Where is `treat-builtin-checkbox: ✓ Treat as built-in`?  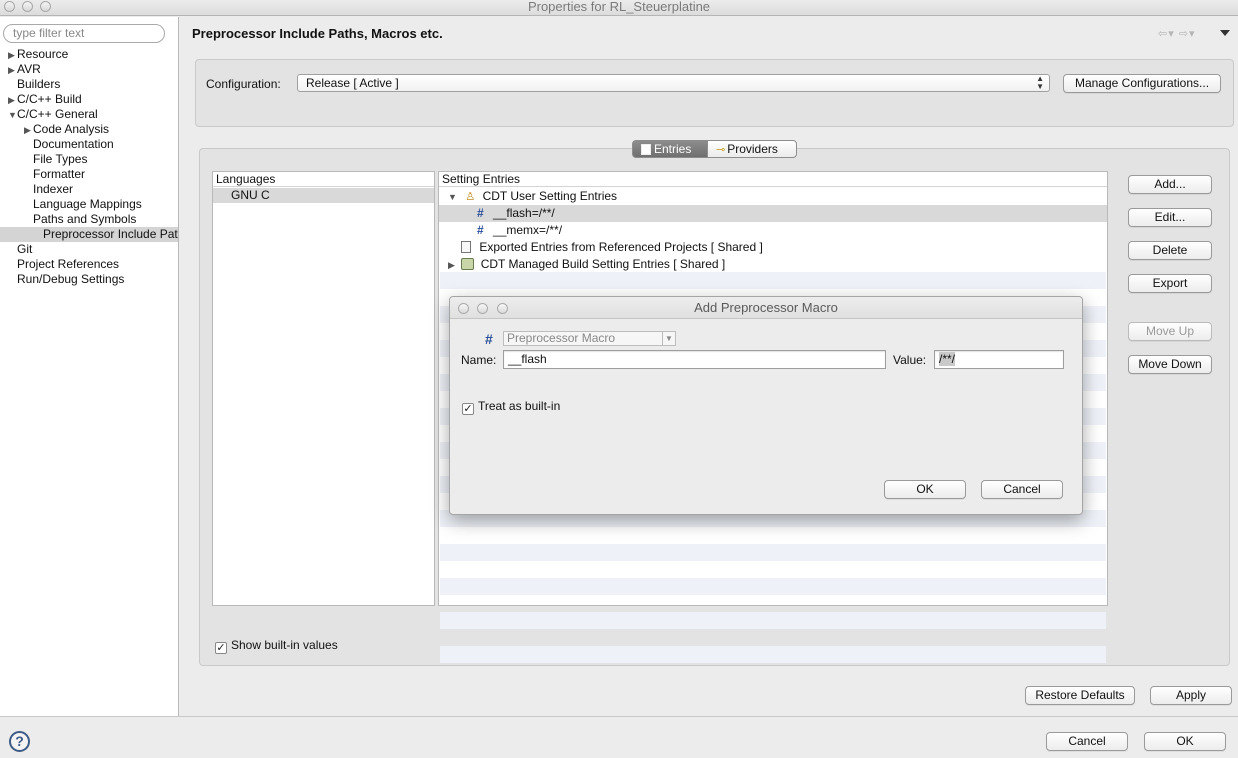 treat-builtin-checkbox: ✓ Treat as built-in is located at coordinates (511, 407).